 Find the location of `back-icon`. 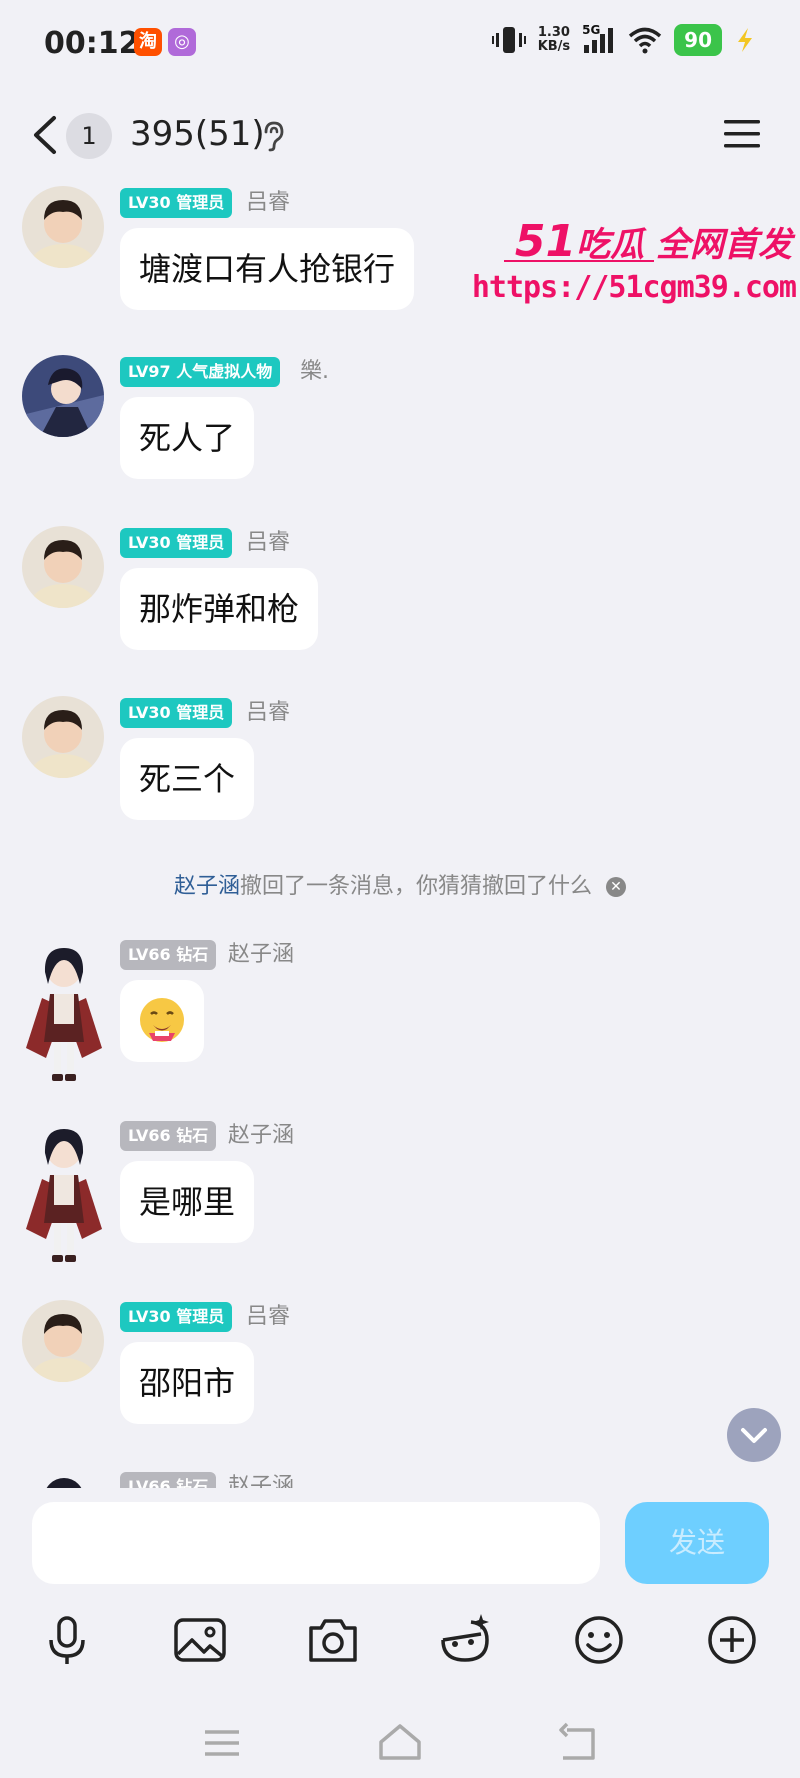

back-icon is located at coordinates (46, 135).